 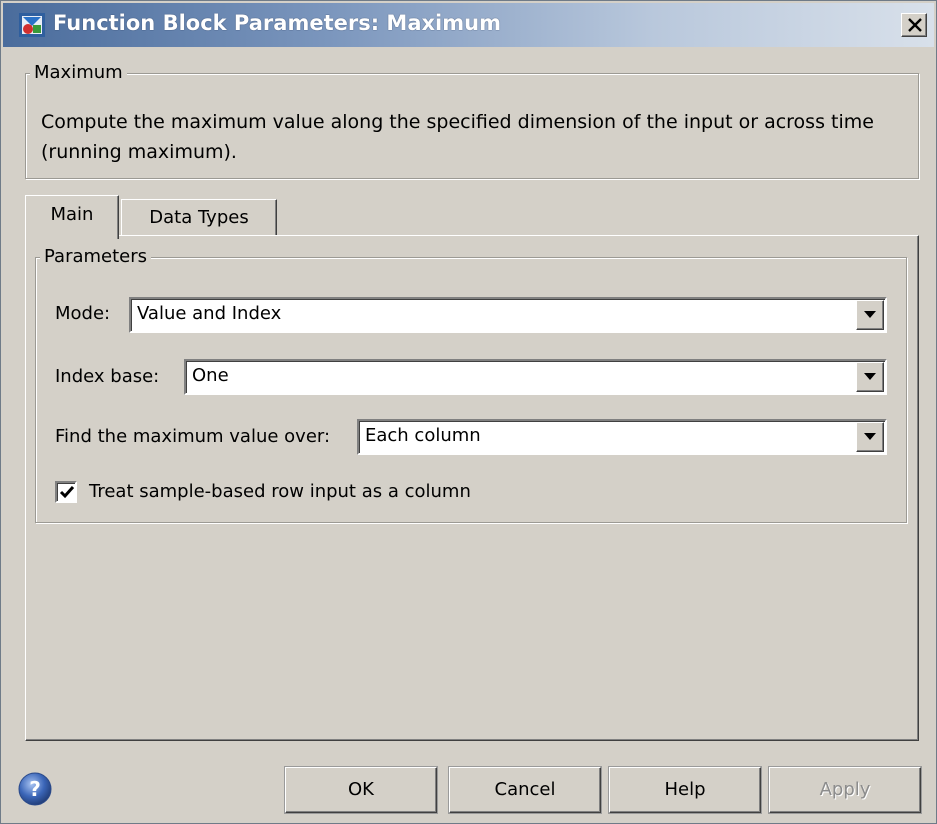 What do you see at coordinates (423, 435) in the screenshot?
I see `find-over-value: Each column` at bounding box center [423, 435].